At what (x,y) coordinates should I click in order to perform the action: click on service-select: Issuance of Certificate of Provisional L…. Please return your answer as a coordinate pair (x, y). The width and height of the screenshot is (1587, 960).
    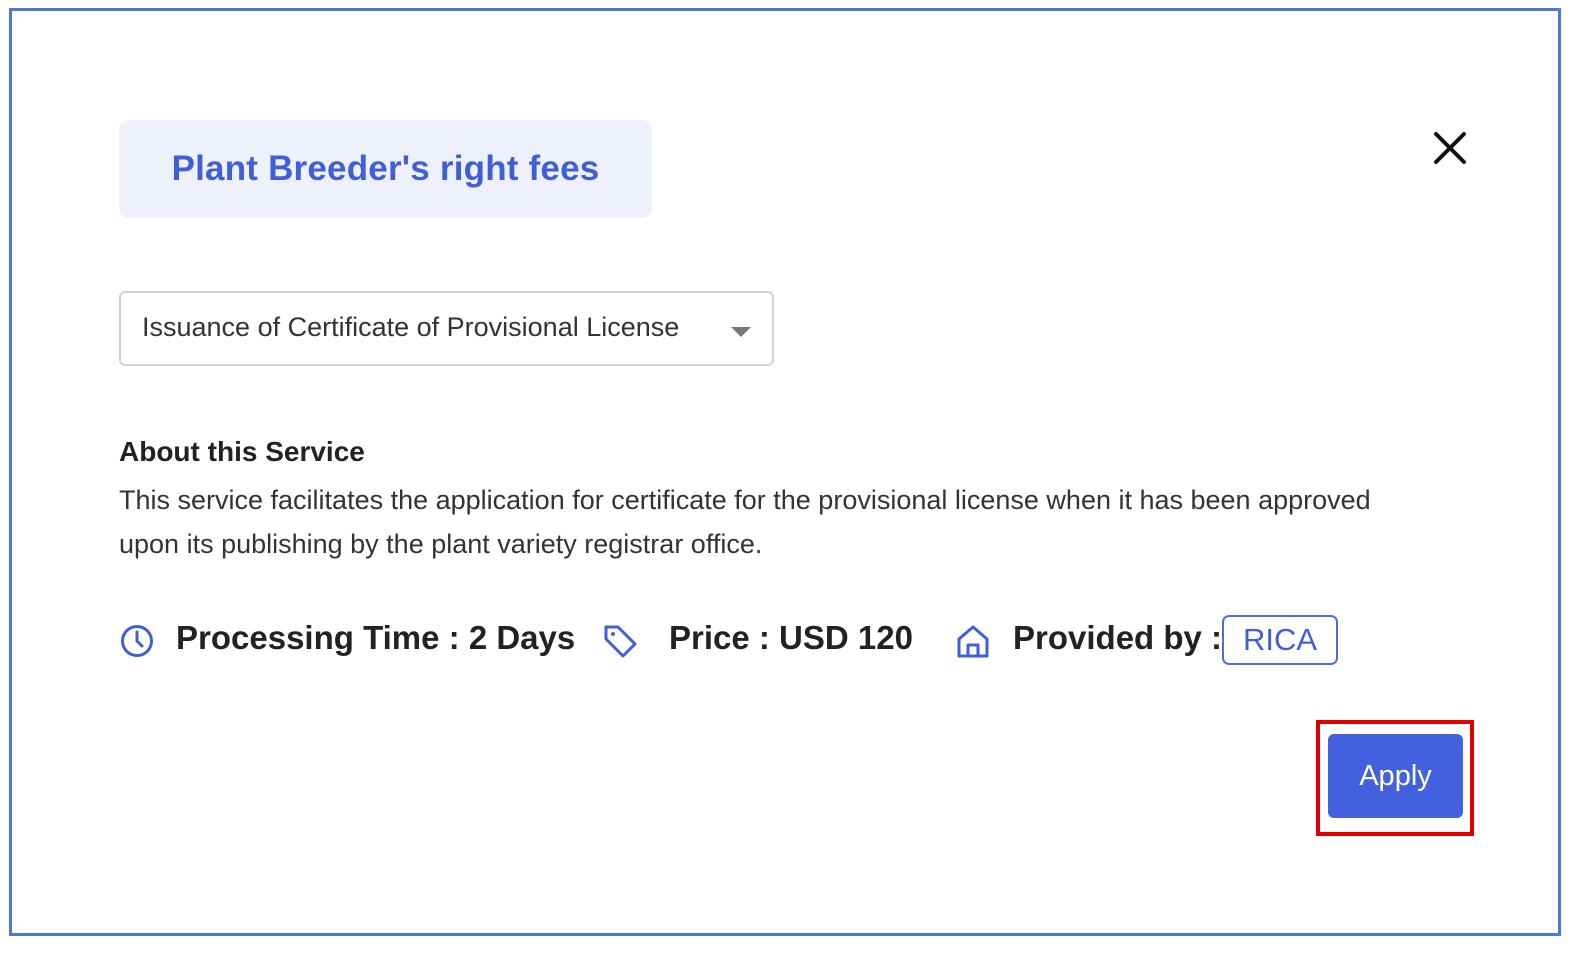
    Looking at the image, I should click on (446, 328).